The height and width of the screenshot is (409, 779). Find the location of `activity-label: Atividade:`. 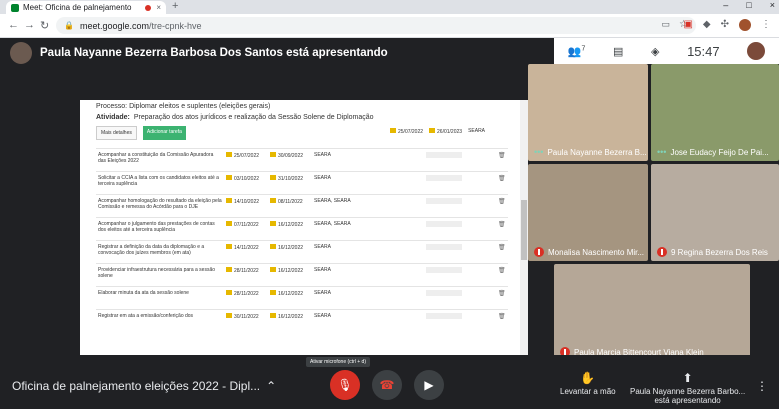

activity-label: Atividade: is located at coordinates (113, 117).